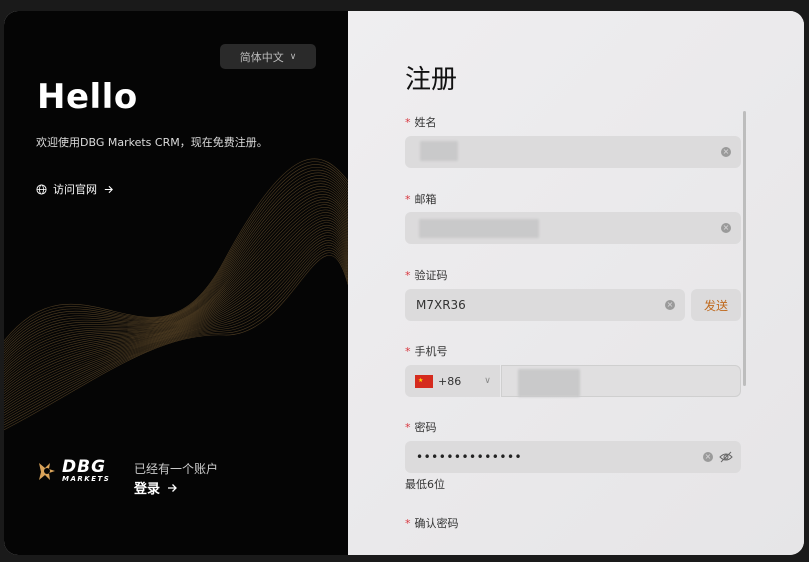 This screenshot has height=562, width=809. What do you see at coordinates (425, 199) in the screenshot?
I see `email-label-text: 邮箱` at bounding box center [425, 199].